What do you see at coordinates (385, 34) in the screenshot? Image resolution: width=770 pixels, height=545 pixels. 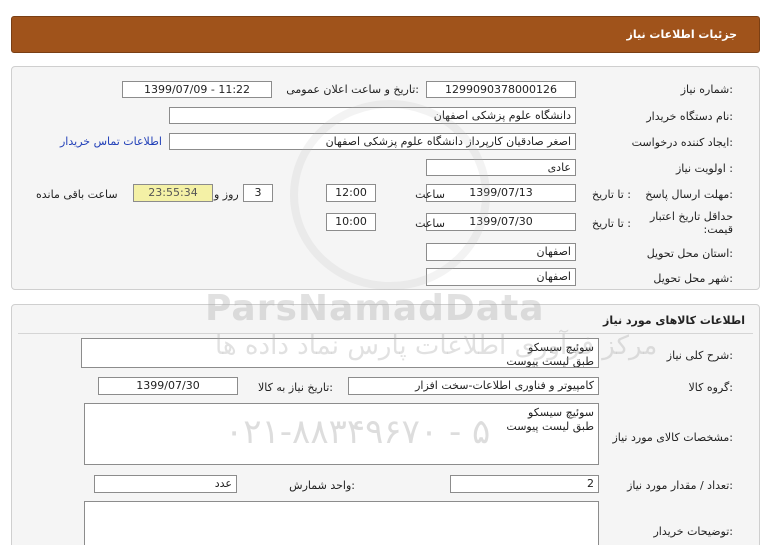 I see `page-header: جزئیات اطلاعات نیاز` at bounding box center [385, 34].